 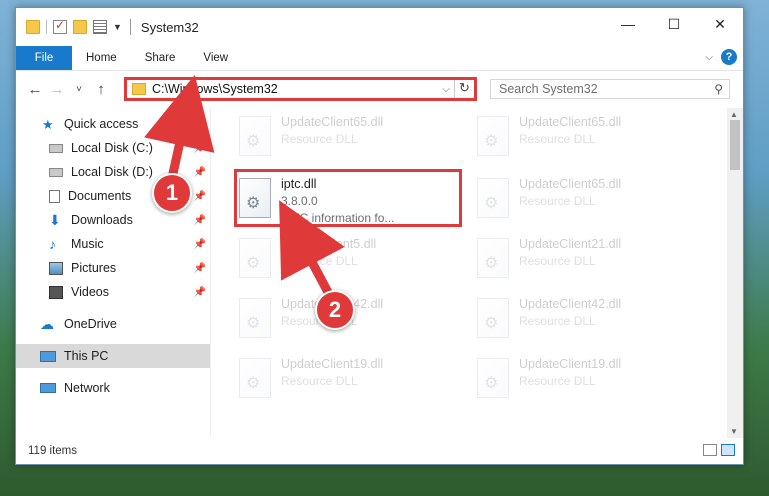 I want to click on sidebar-item-local-disk-c: Local Disk (C:) 📌, so click(x=113, y=148).